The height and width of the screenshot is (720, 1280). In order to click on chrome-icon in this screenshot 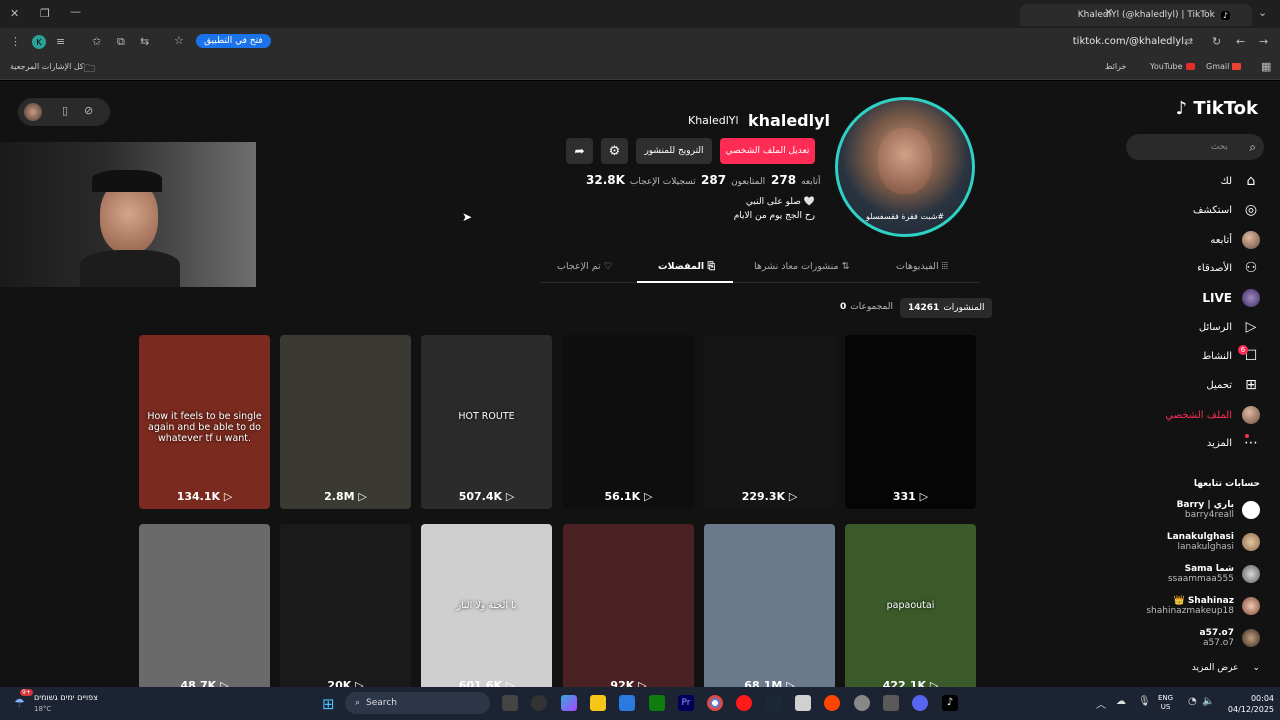, I will do `click(715, 703)`.